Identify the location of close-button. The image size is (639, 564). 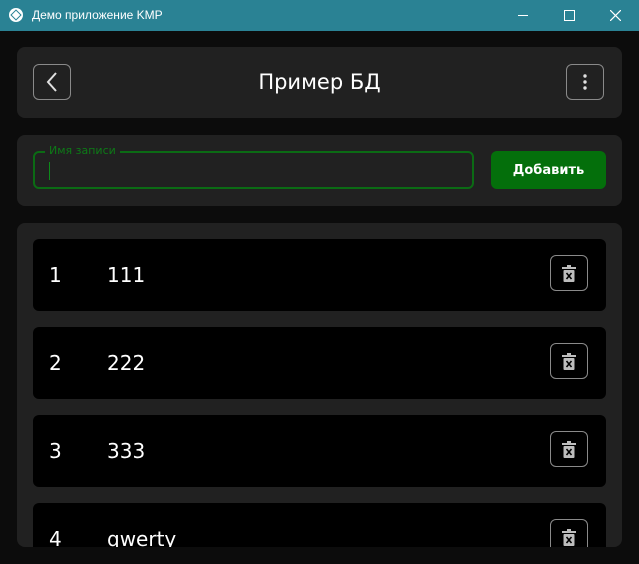
(615, 15).